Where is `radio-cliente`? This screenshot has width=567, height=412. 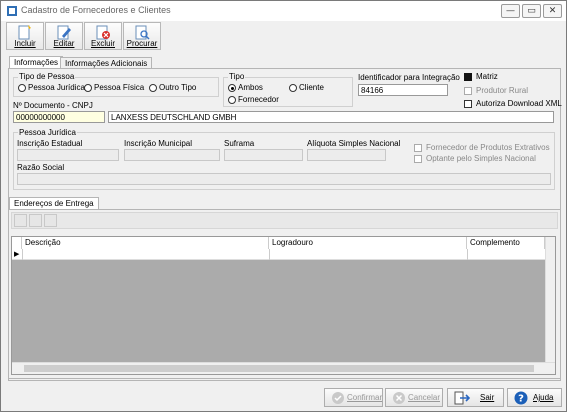 radio-cliente is located at coordinates (293, 88).